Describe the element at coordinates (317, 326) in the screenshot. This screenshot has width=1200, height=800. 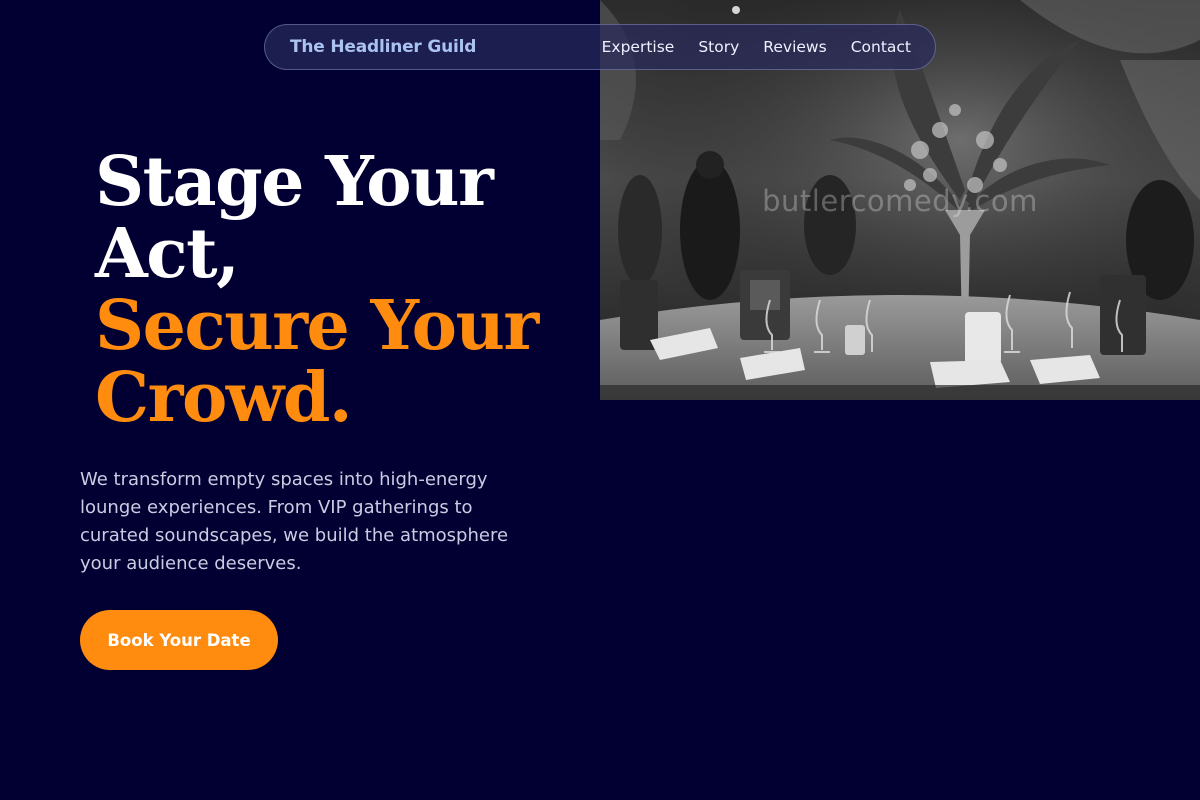
I see `headline-line-3: Secure Your` at that location.